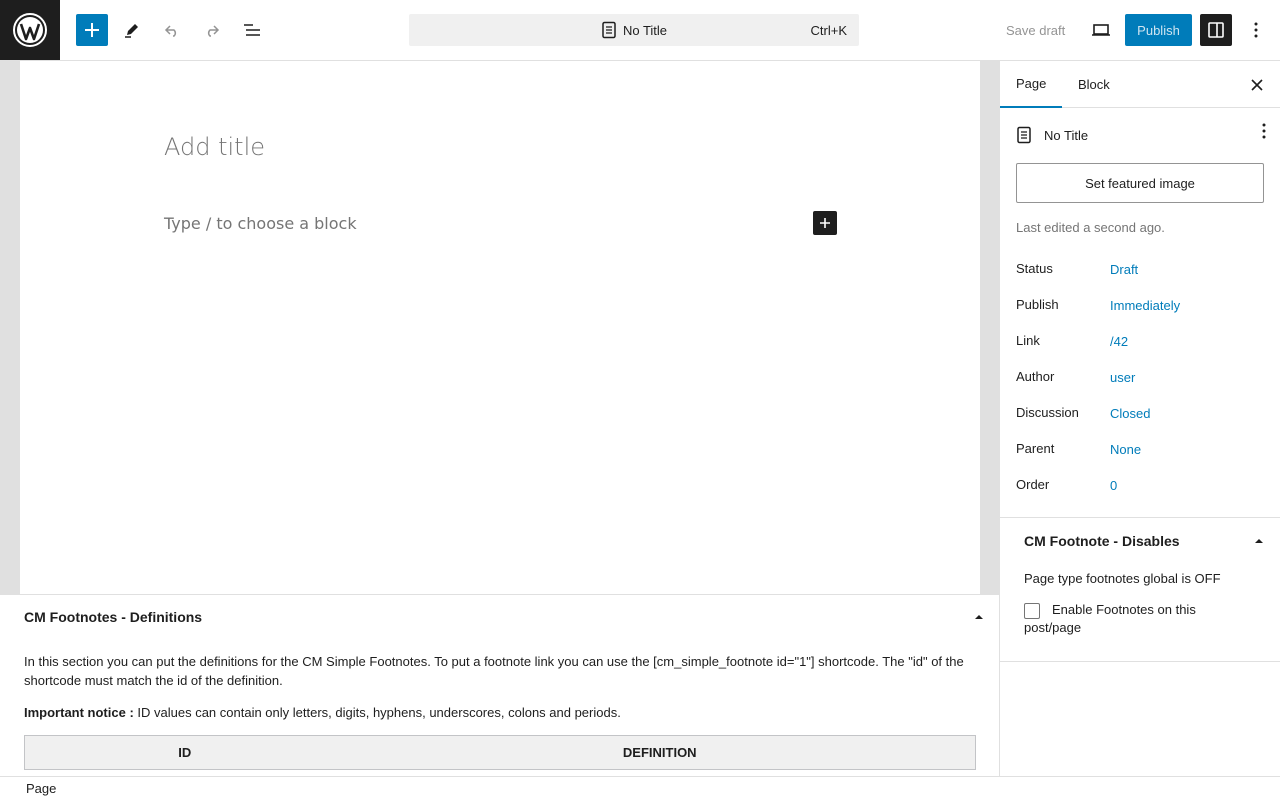  Describe the element at coordinates (1113, 485) in the screenshot. I see `order-button: 0` at that location.